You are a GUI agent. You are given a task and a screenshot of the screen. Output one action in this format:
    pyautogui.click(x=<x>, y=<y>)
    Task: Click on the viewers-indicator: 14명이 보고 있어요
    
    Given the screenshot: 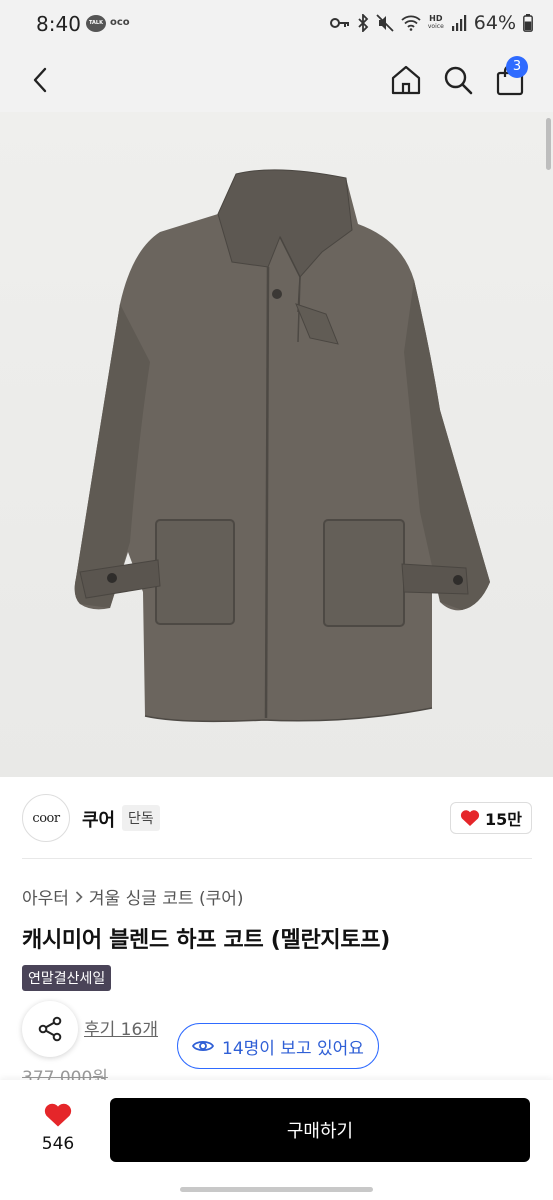 What is the action you would take?
    pyautogui.click(x=278, y=1046)
    